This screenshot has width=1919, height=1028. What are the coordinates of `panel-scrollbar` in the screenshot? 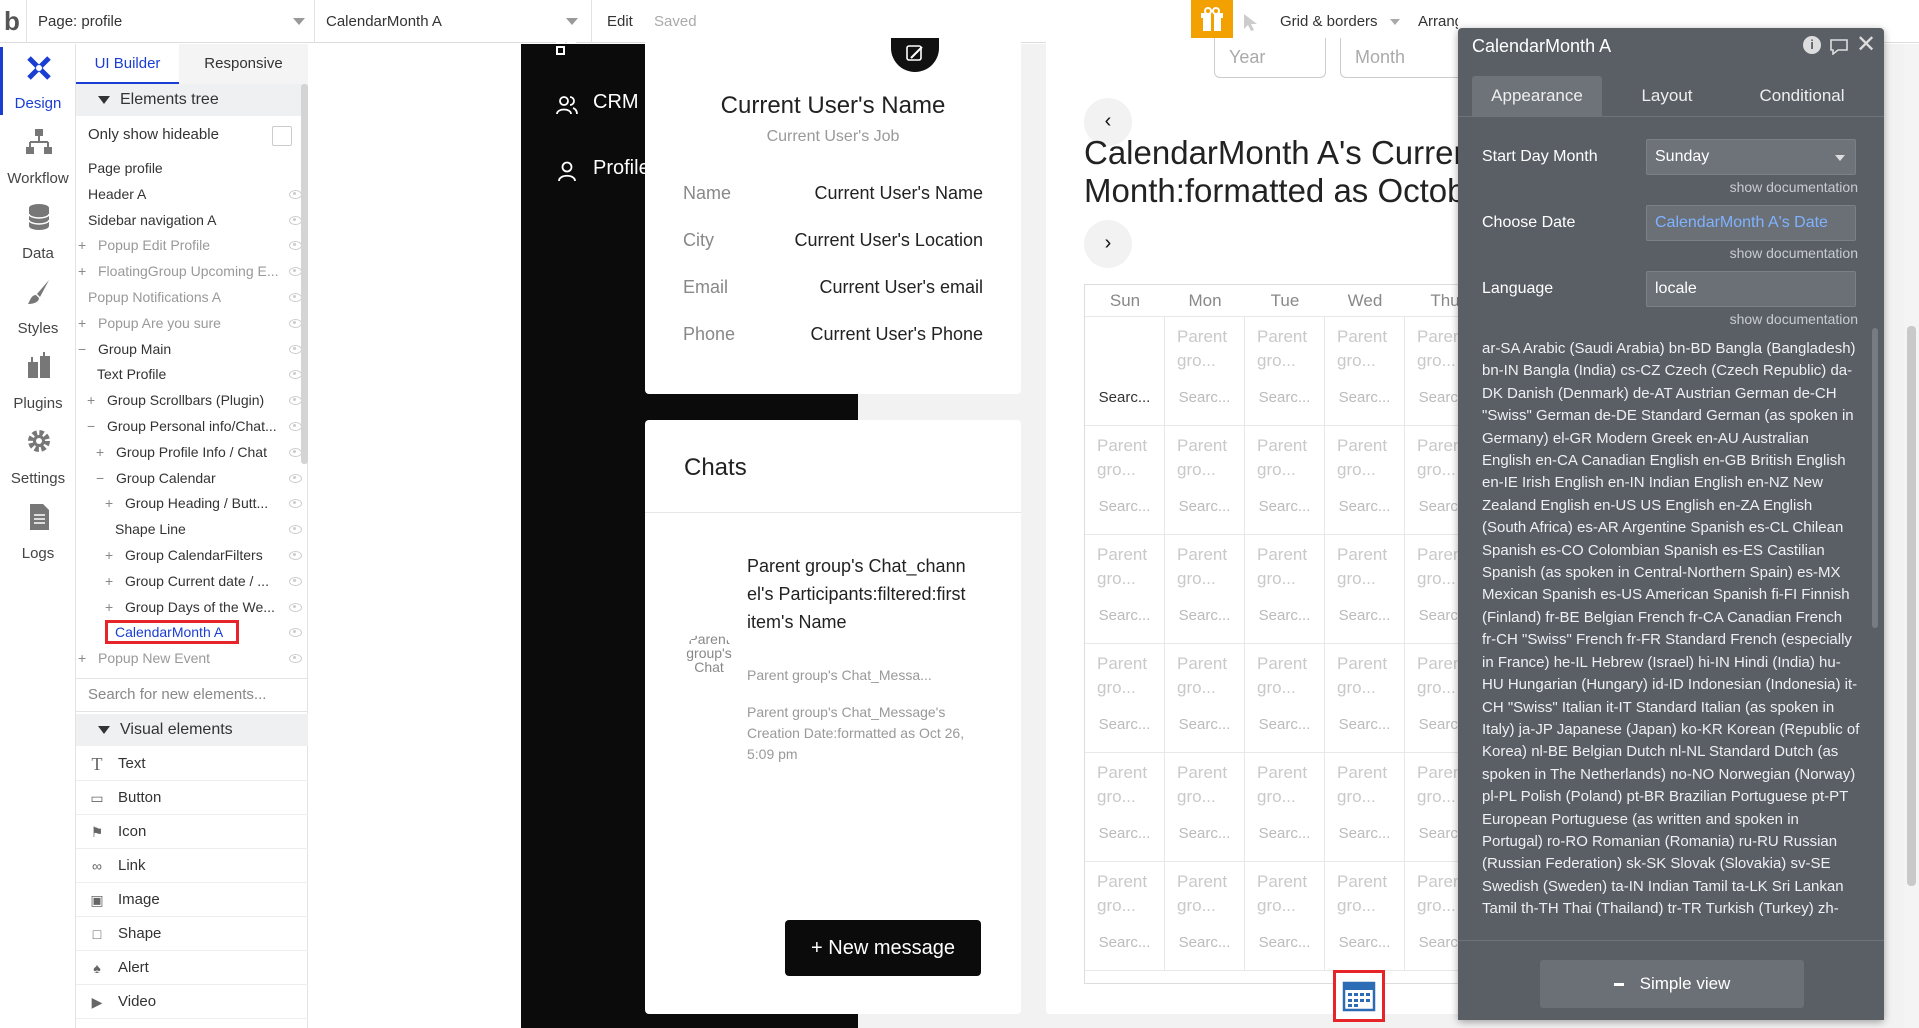 It's located at (1875, 478).